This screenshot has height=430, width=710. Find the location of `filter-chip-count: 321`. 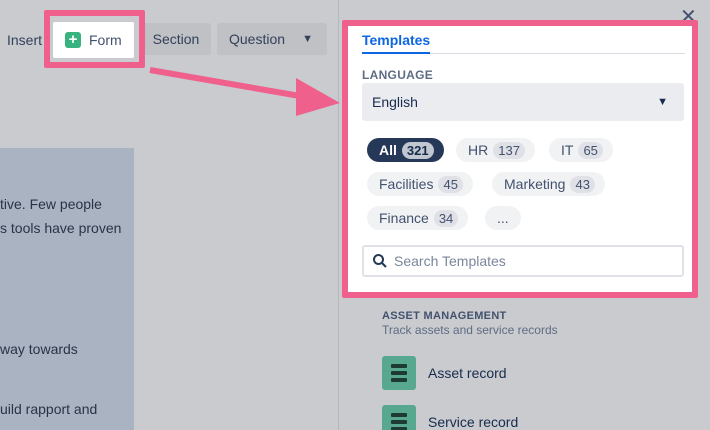

filter-chip-count: 321 is located at coordinates (417, 150).